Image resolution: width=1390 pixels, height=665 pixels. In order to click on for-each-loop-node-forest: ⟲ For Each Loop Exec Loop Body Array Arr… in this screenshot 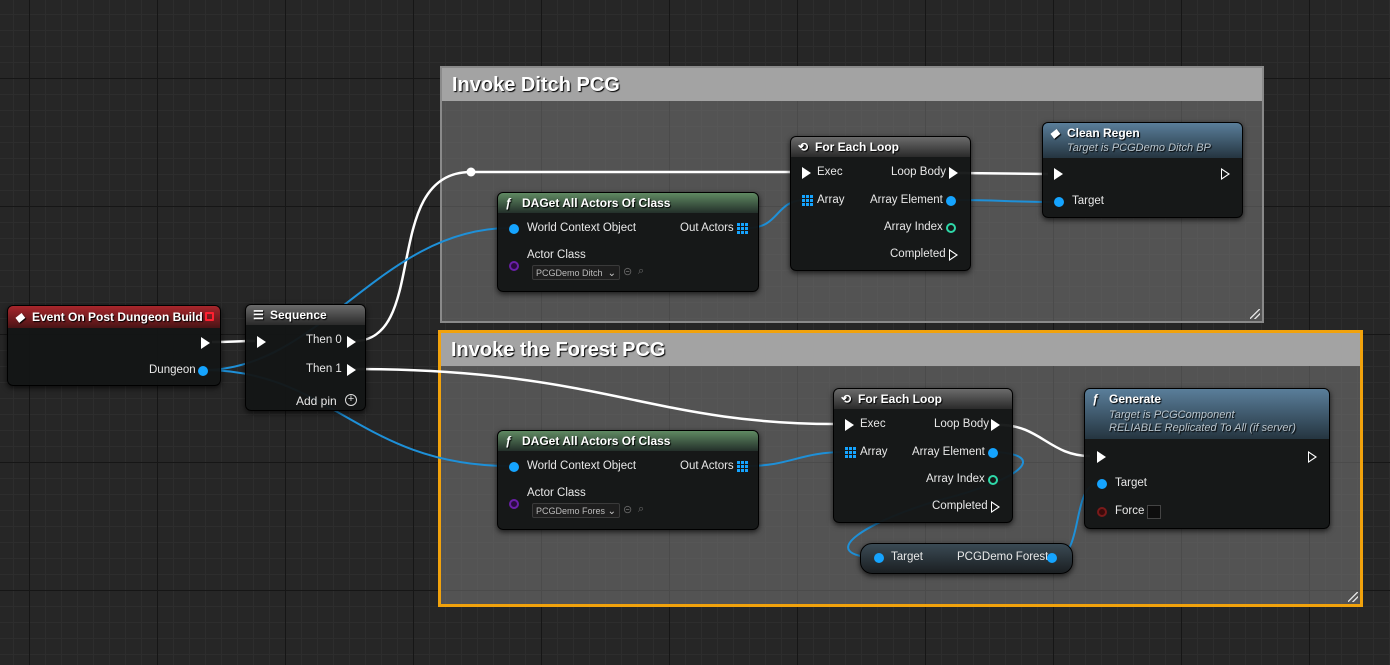, I will do `click(923, 455)`.